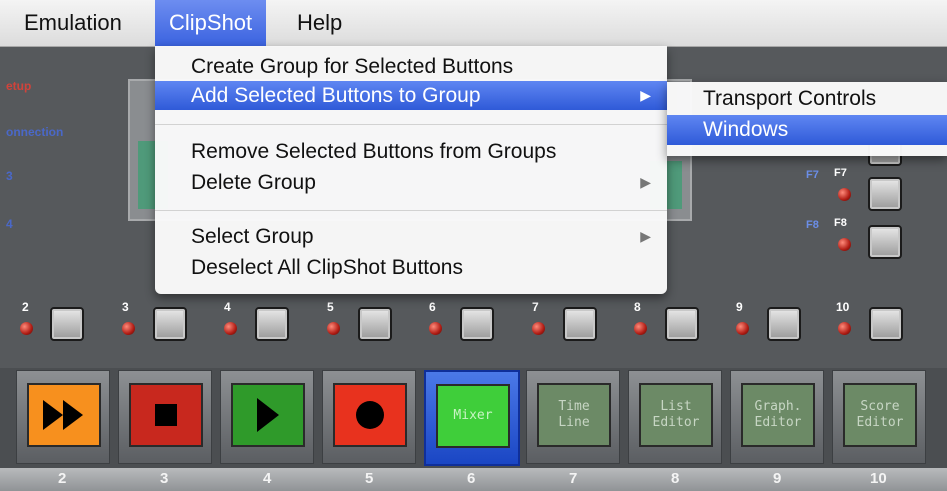 The image size is (947, 491). I want to click on side-label-3: 3, so click(9, 176).